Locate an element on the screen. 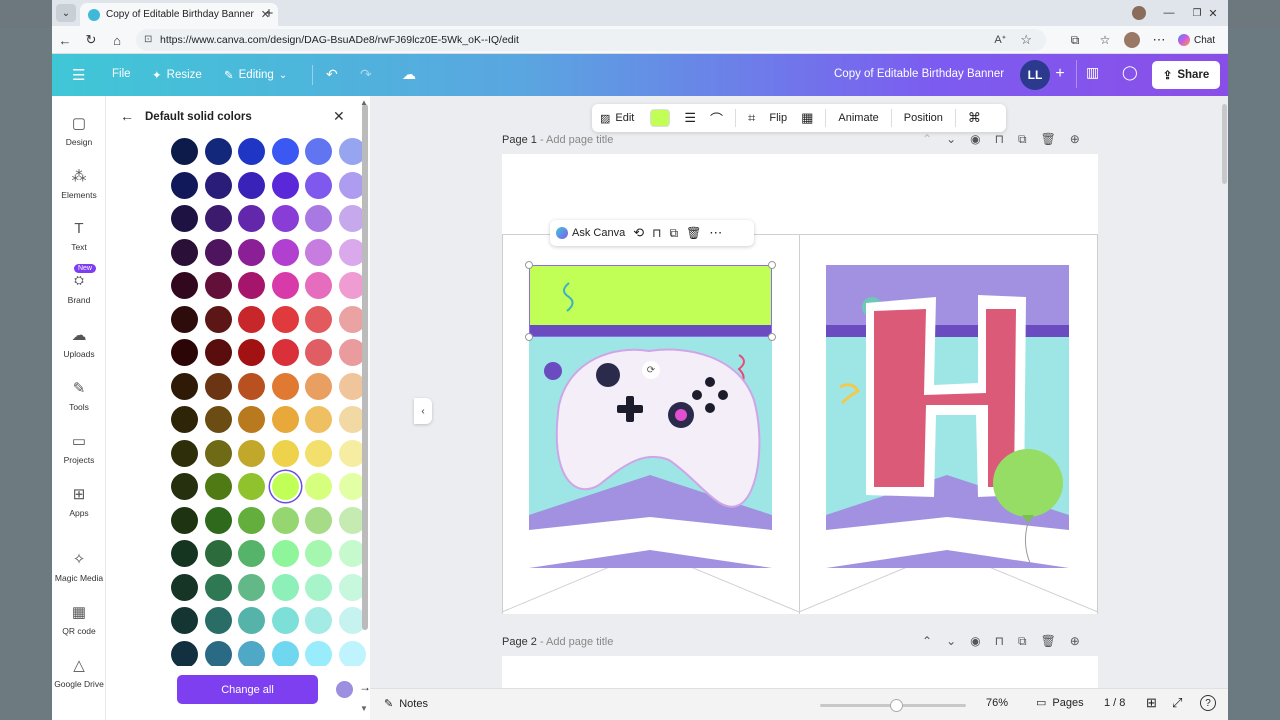 The height and width of the screenshot is (720, 1280). lock-element-icon: ⊓ is located at coordinates (656, 233).